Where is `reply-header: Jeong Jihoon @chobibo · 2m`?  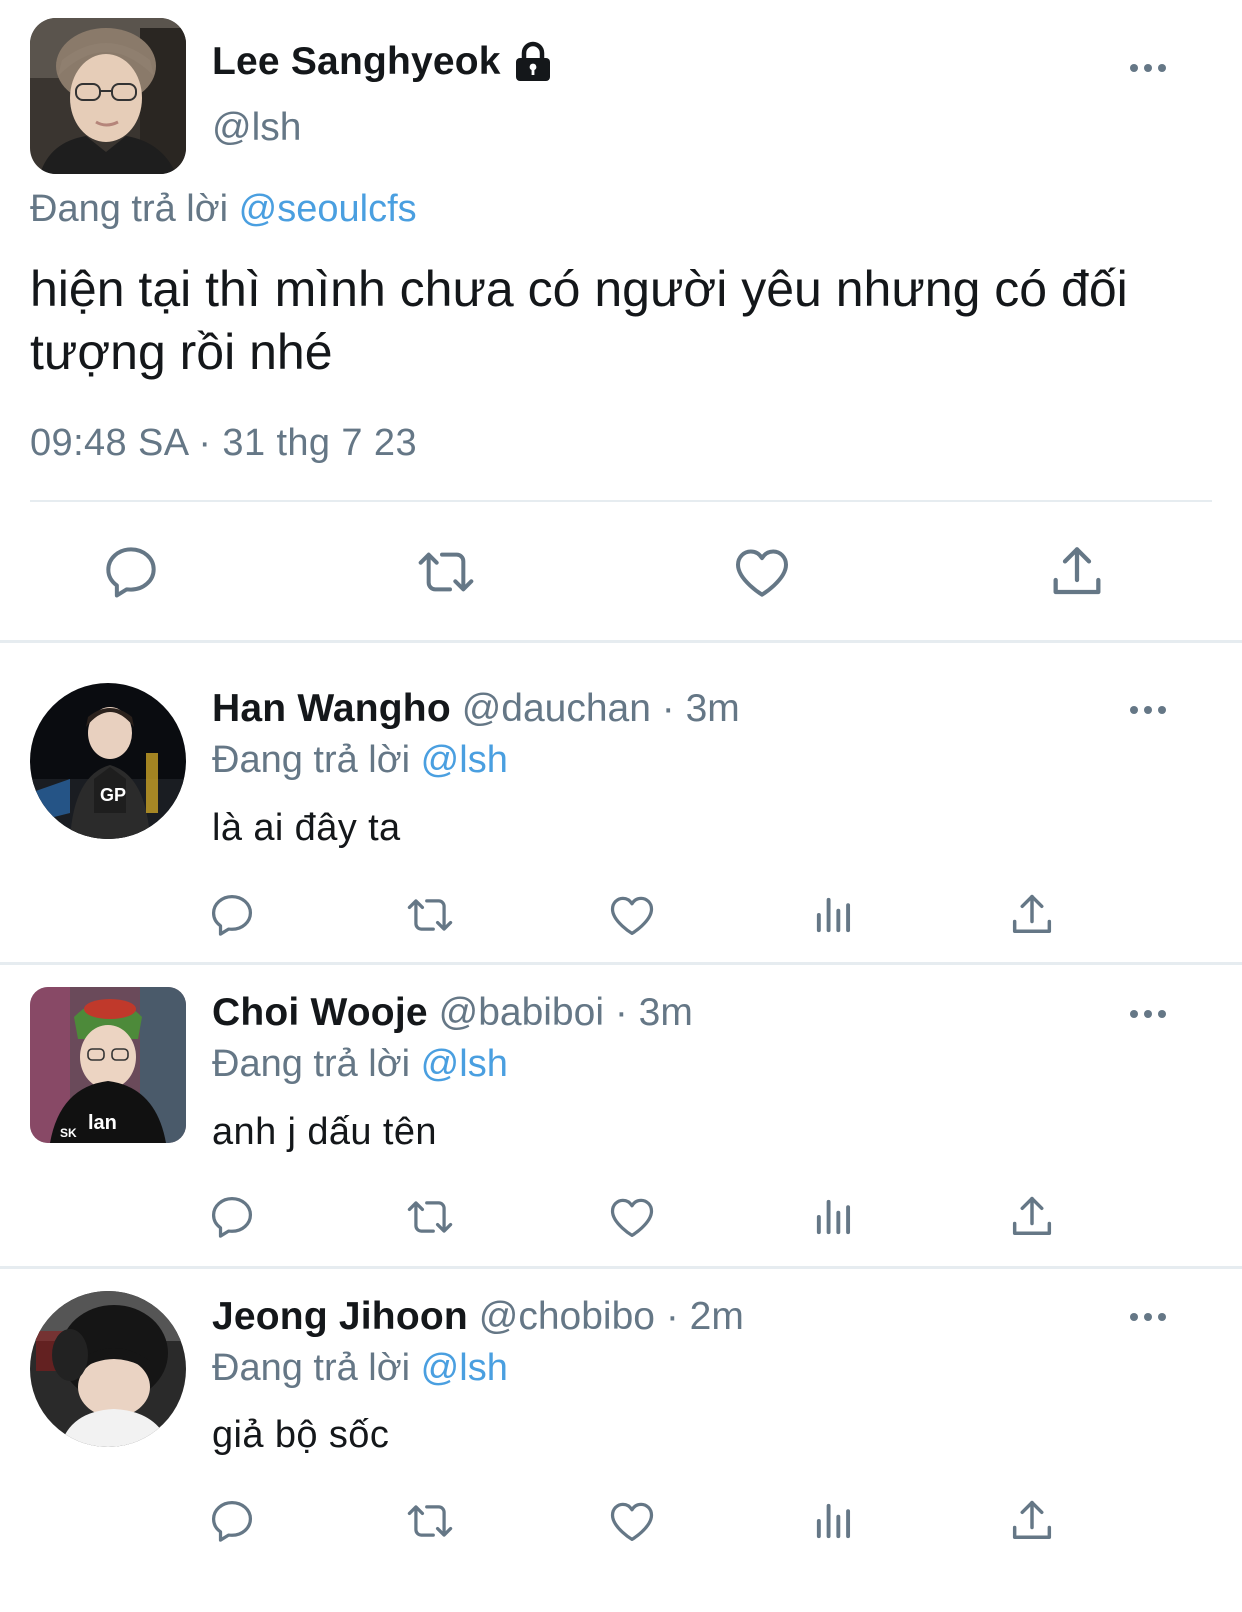 reply-header: Jeong Jihoon @chobibo · 2m is located at coordinates (478, 1317).